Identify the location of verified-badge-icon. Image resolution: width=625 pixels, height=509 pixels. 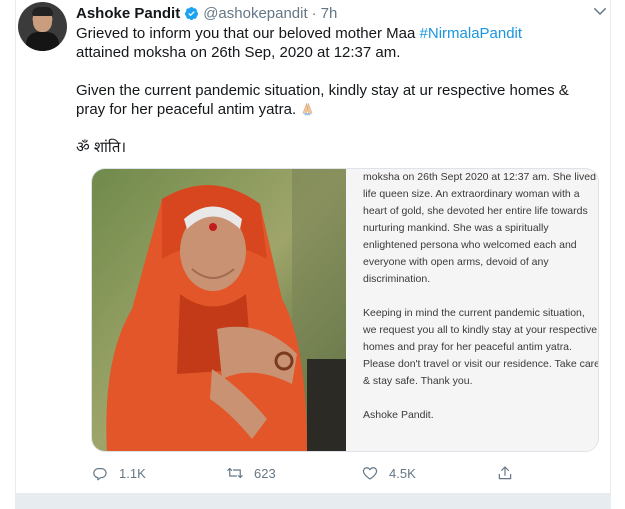
(192, 13).